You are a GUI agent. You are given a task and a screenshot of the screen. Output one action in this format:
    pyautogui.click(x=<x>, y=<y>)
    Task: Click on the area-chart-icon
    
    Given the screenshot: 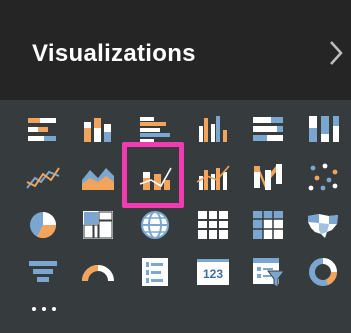 What is the action you would take?
    pyautogui.click(x=98, y=177)
    